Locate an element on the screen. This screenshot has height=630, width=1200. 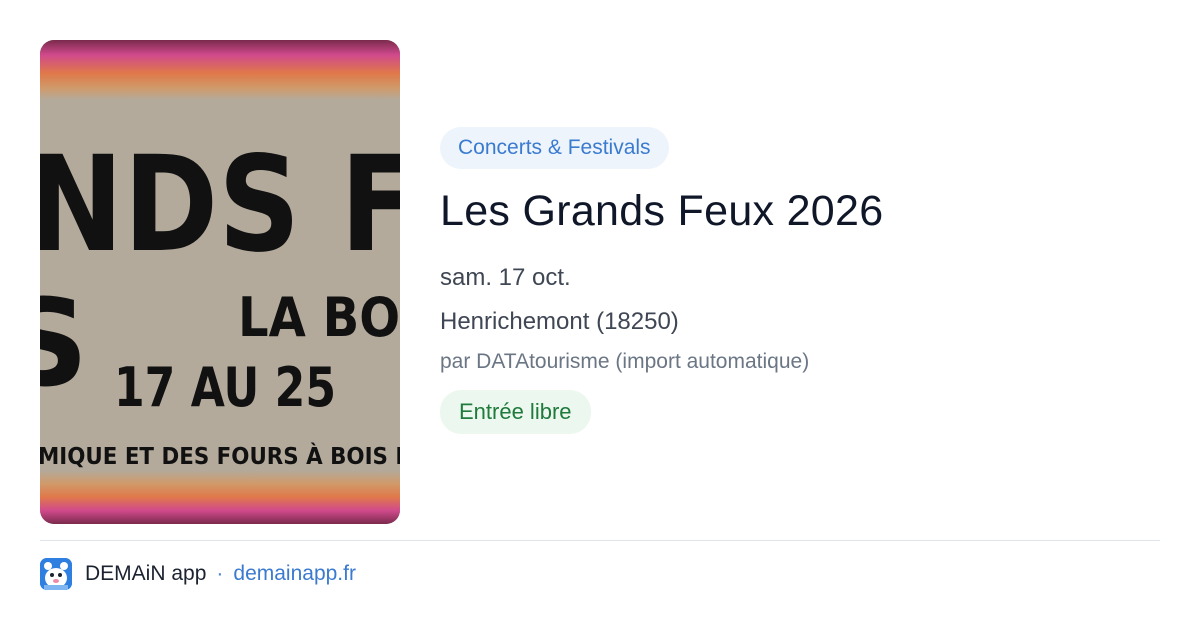
app-name: DEMAiN app is located at coordinates (146, 573).